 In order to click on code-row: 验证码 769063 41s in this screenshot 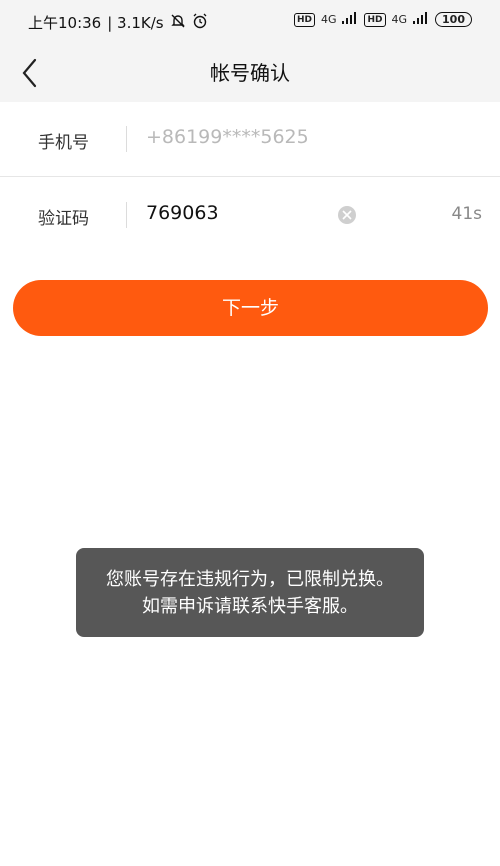, I will do `click(250, 215)`.